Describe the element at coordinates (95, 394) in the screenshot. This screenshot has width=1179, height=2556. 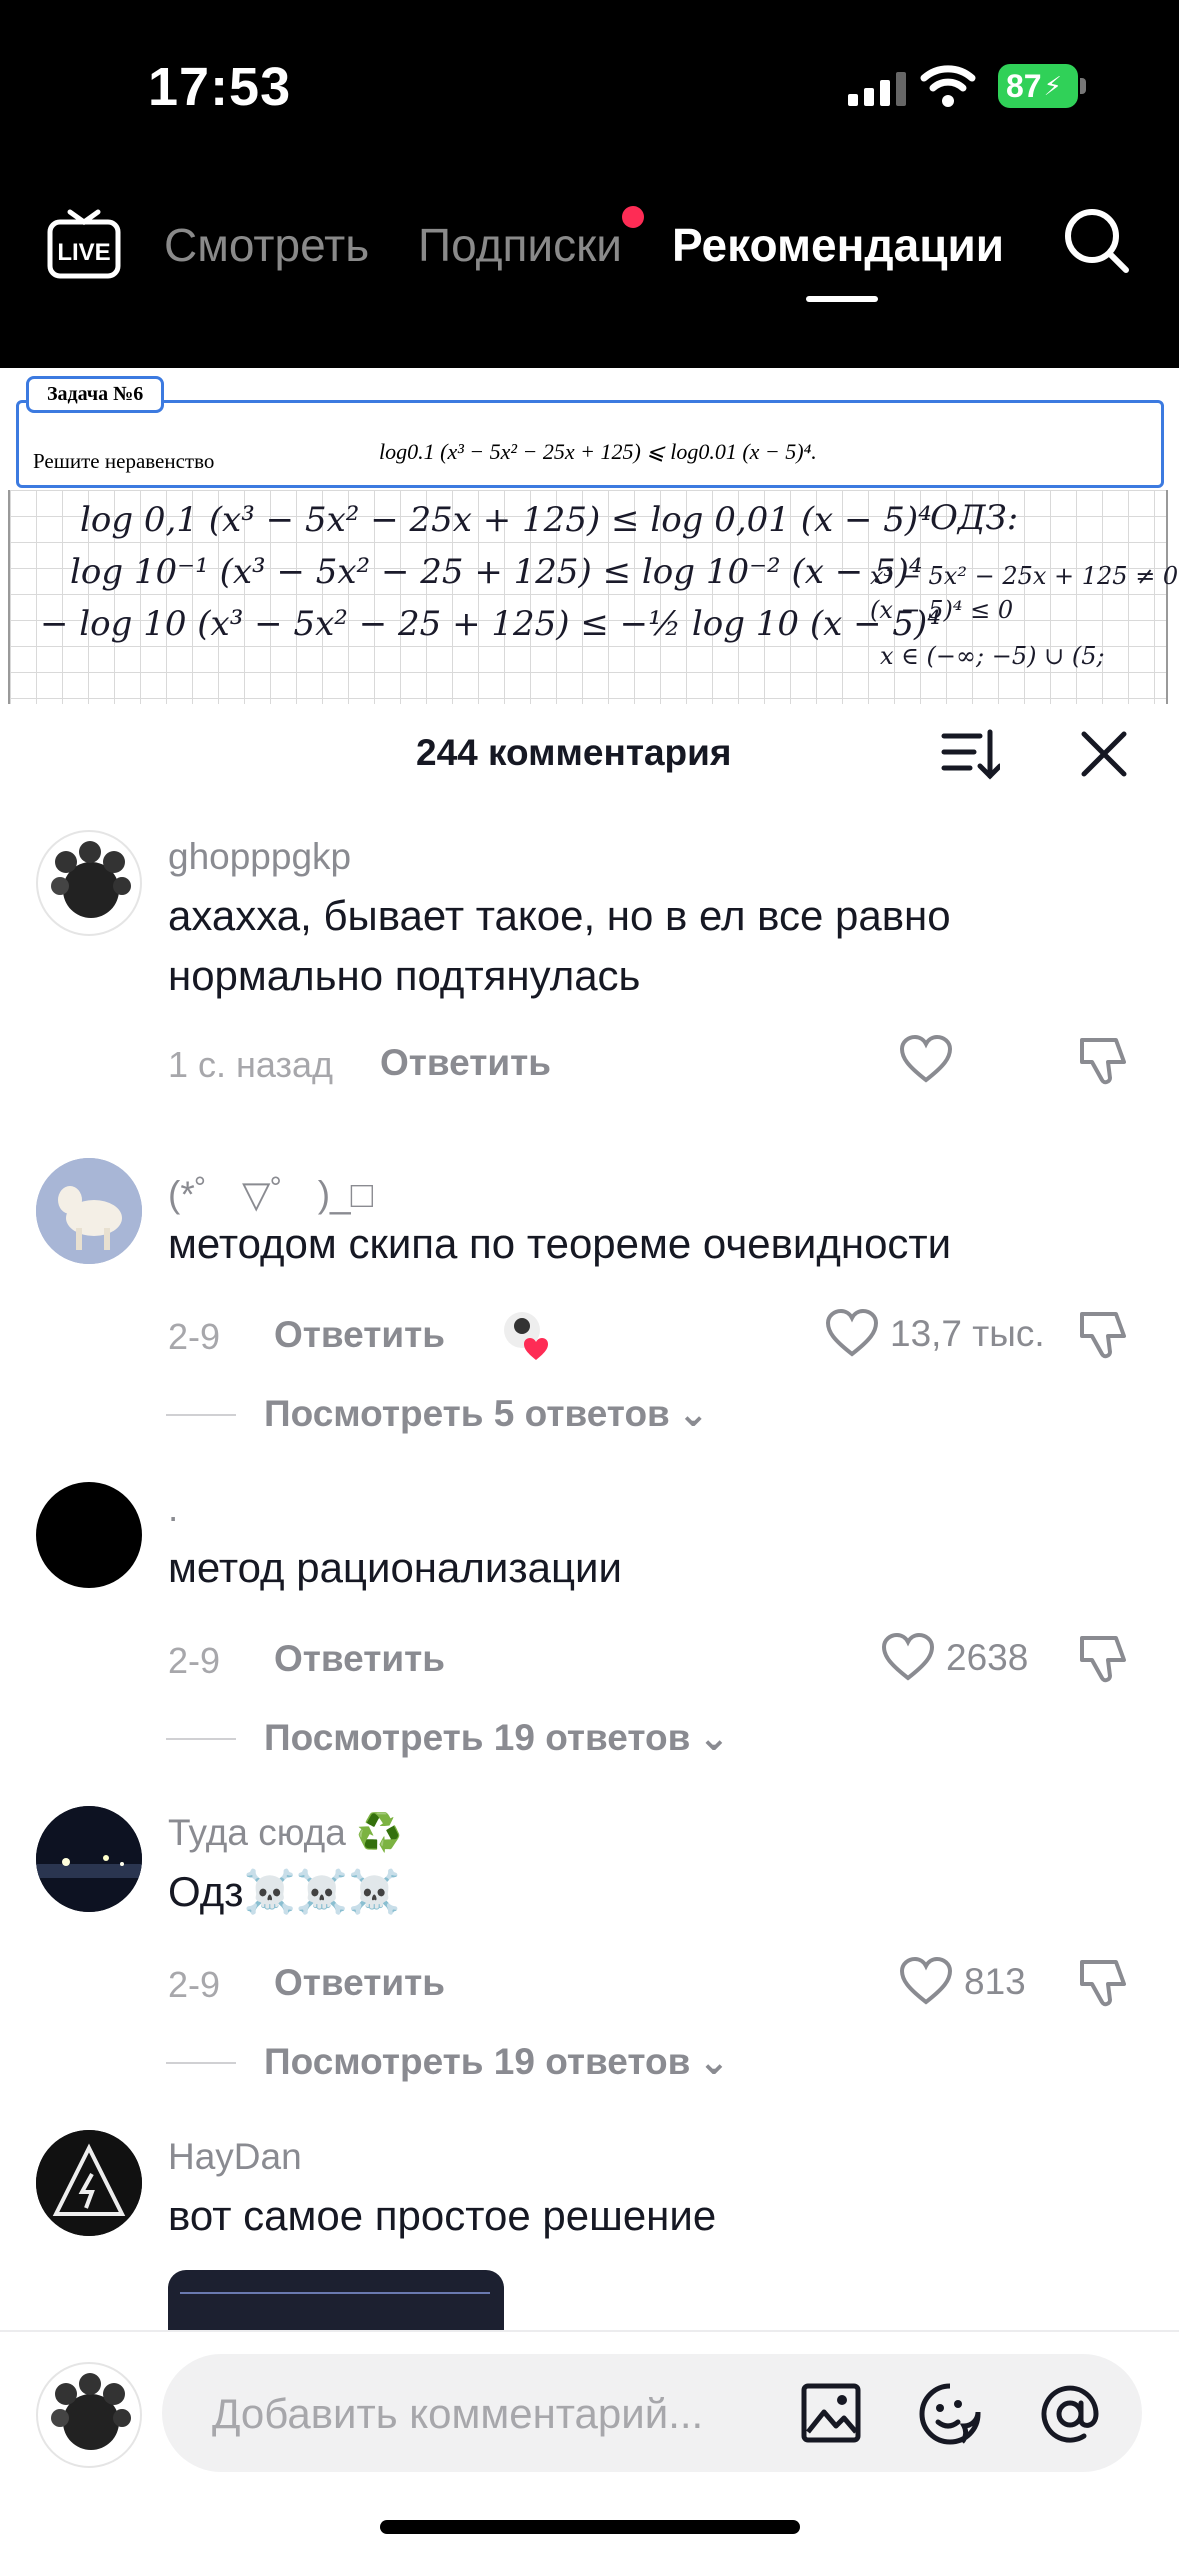
I see `task-tag: Задача №6` at that location.